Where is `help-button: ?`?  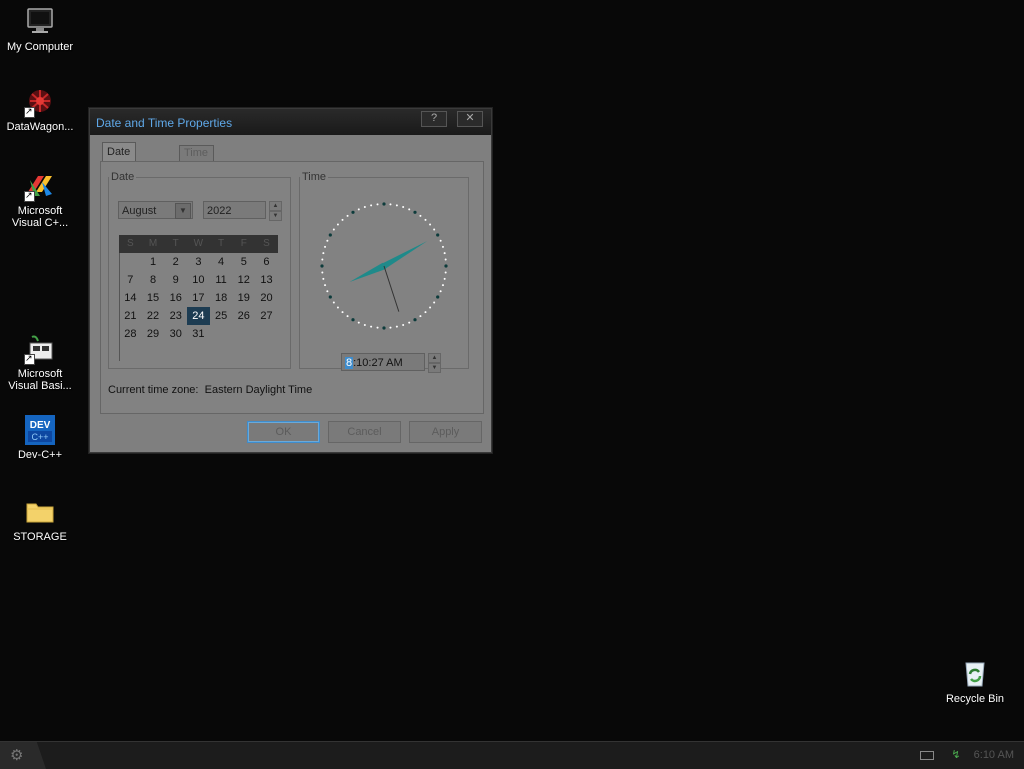
help-button: ? is located at coordinates (434, 119).